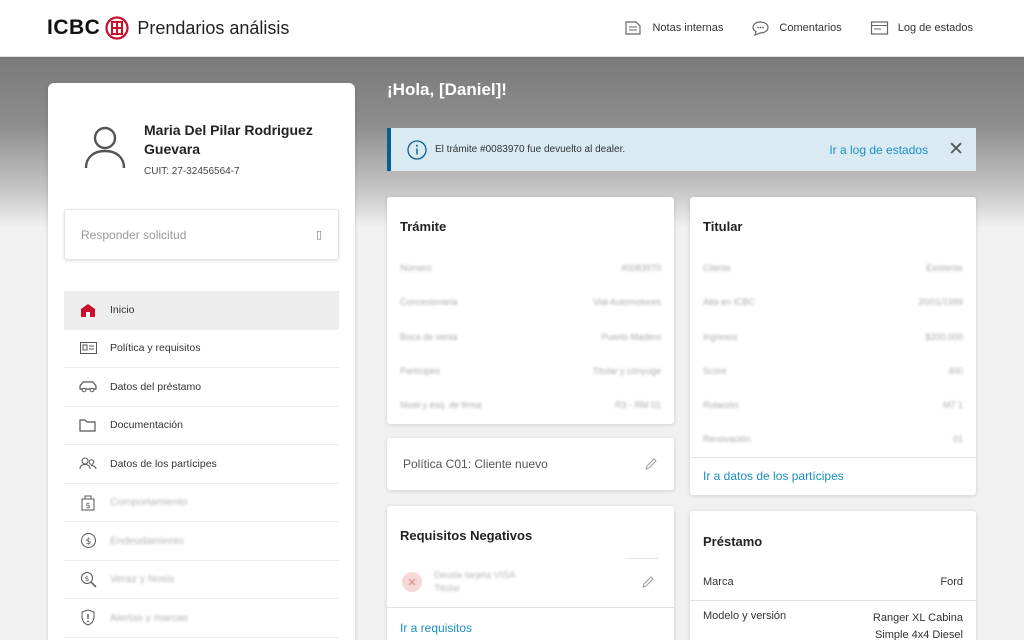 The height and width of the screenshot is (640, 1024). I want to click on policy-label: Política C01: Cliente nuevo, so click(475, 464).